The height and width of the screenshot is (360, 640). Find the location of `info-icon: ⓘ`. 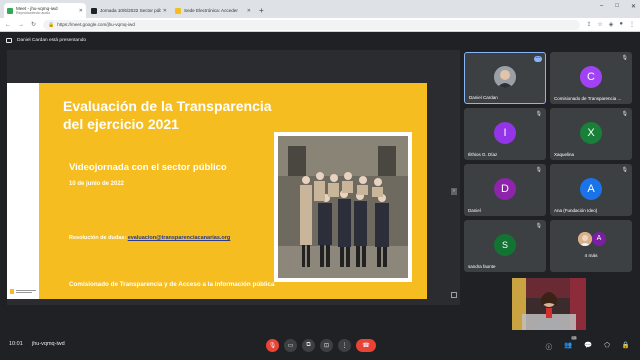

info-icon: ⓘ is located at coordinates (549, 346).